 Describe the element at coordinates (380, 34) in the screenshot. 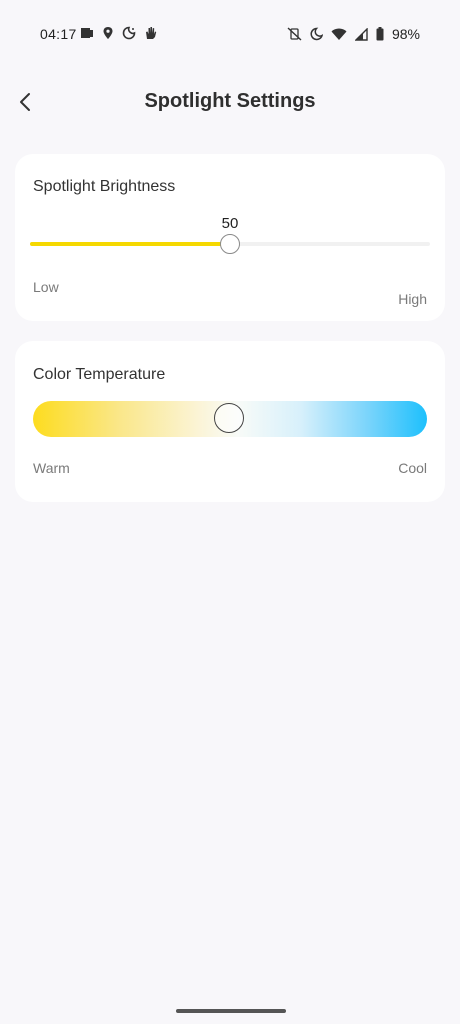

I see `battery-icon` at that location.